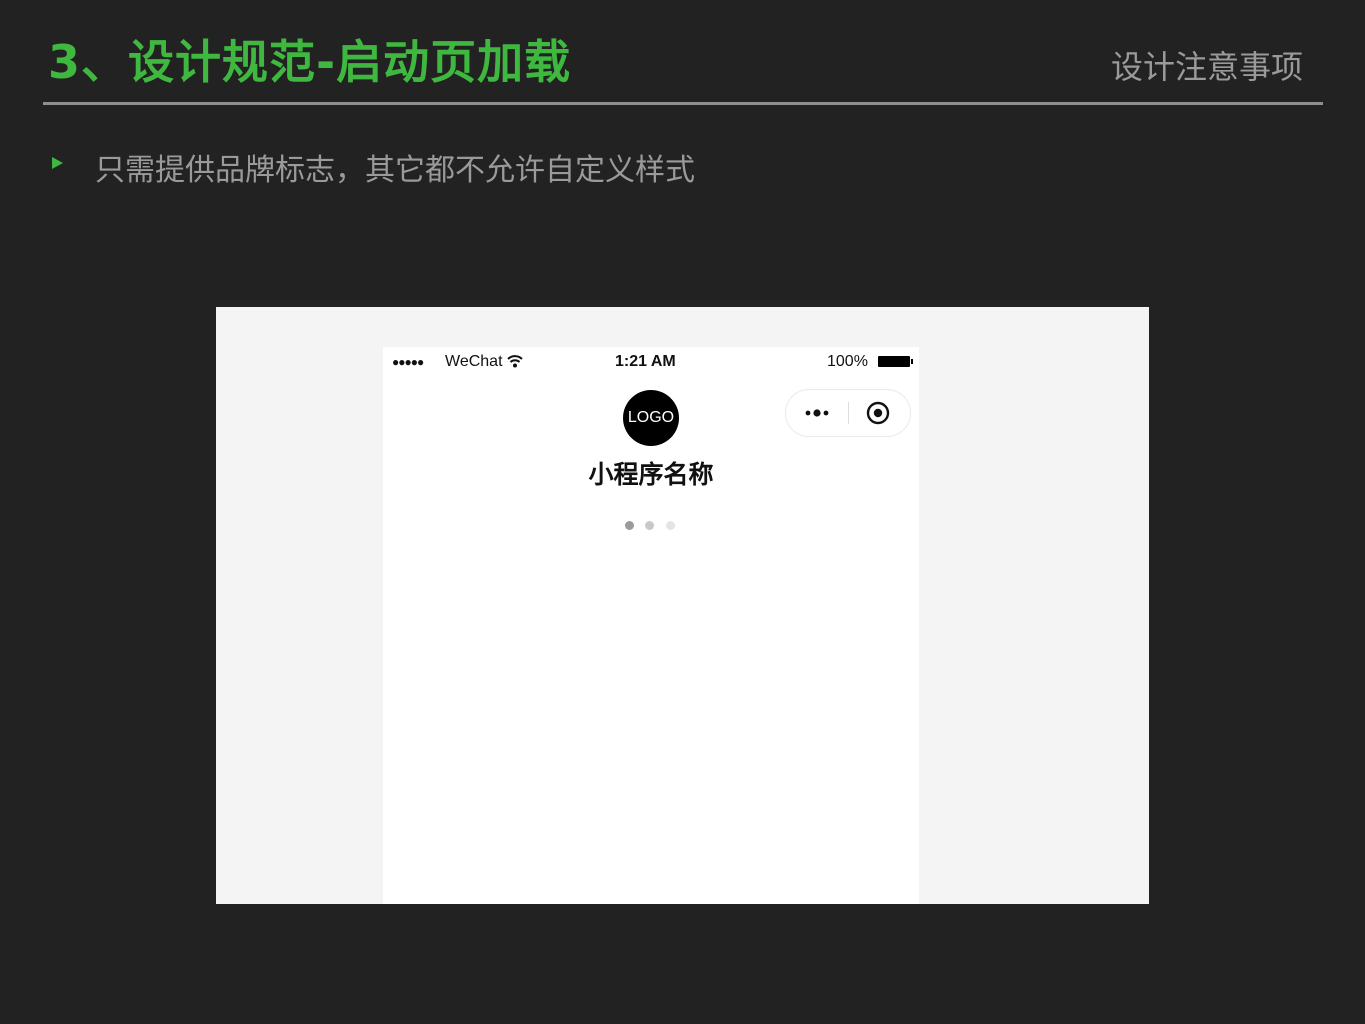 The height and width of the screenshot is (1024, 1365). I want to click on loading-indicator, so click(653, 526).